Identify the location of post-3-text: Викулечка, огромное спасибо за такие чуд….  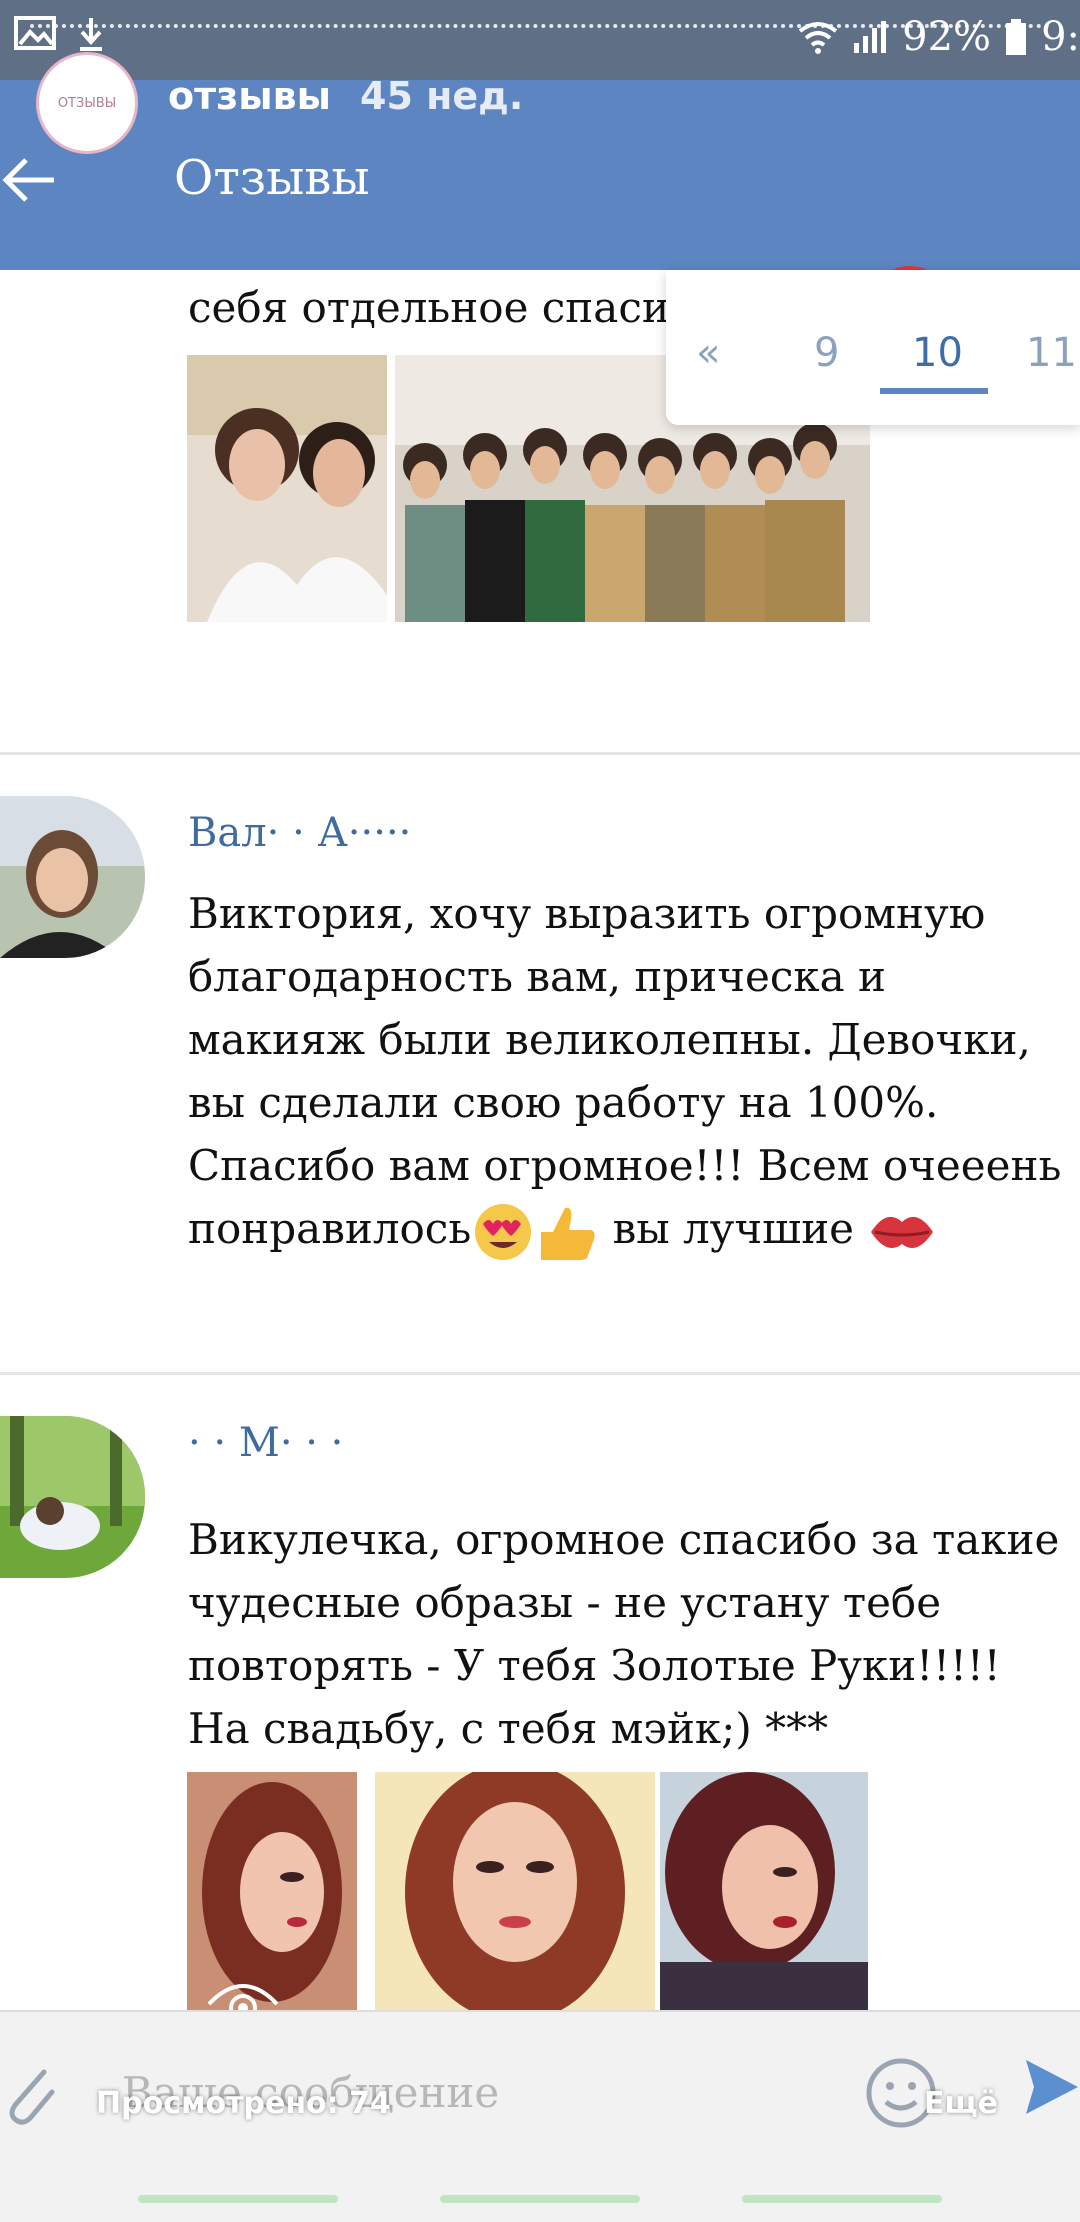
(624, 1634).